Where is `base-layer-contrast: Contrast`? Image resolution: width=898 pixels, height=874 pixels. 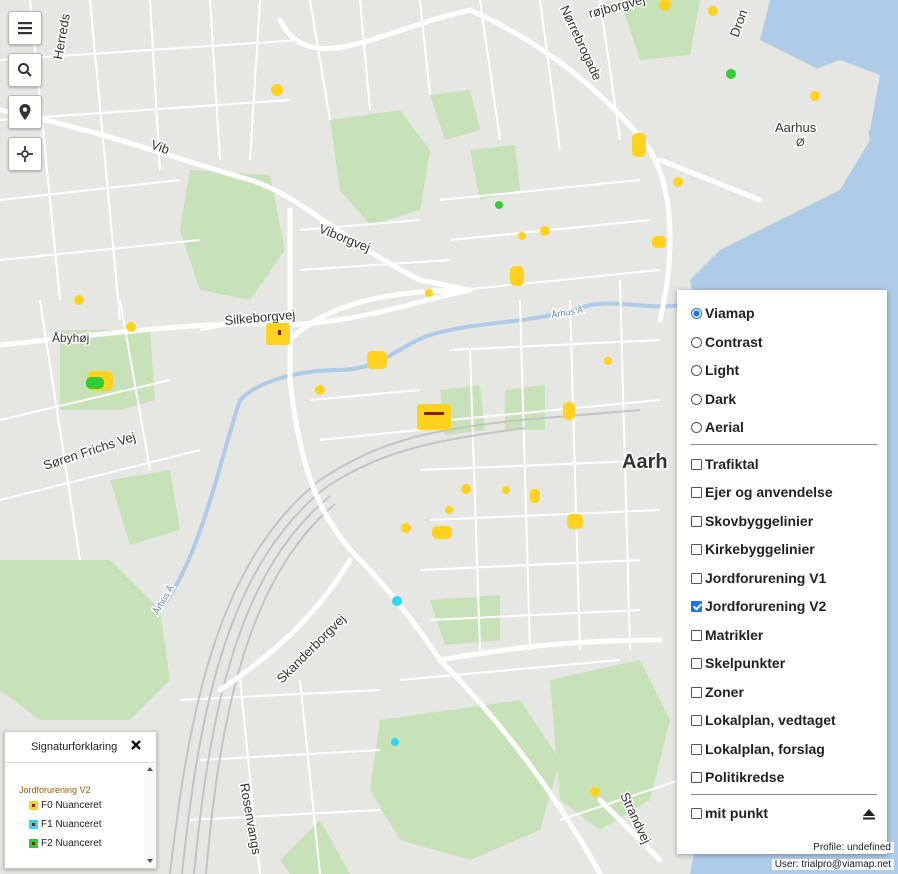 base-layer-contrast: Contrast is located at coordinates (727, 342).